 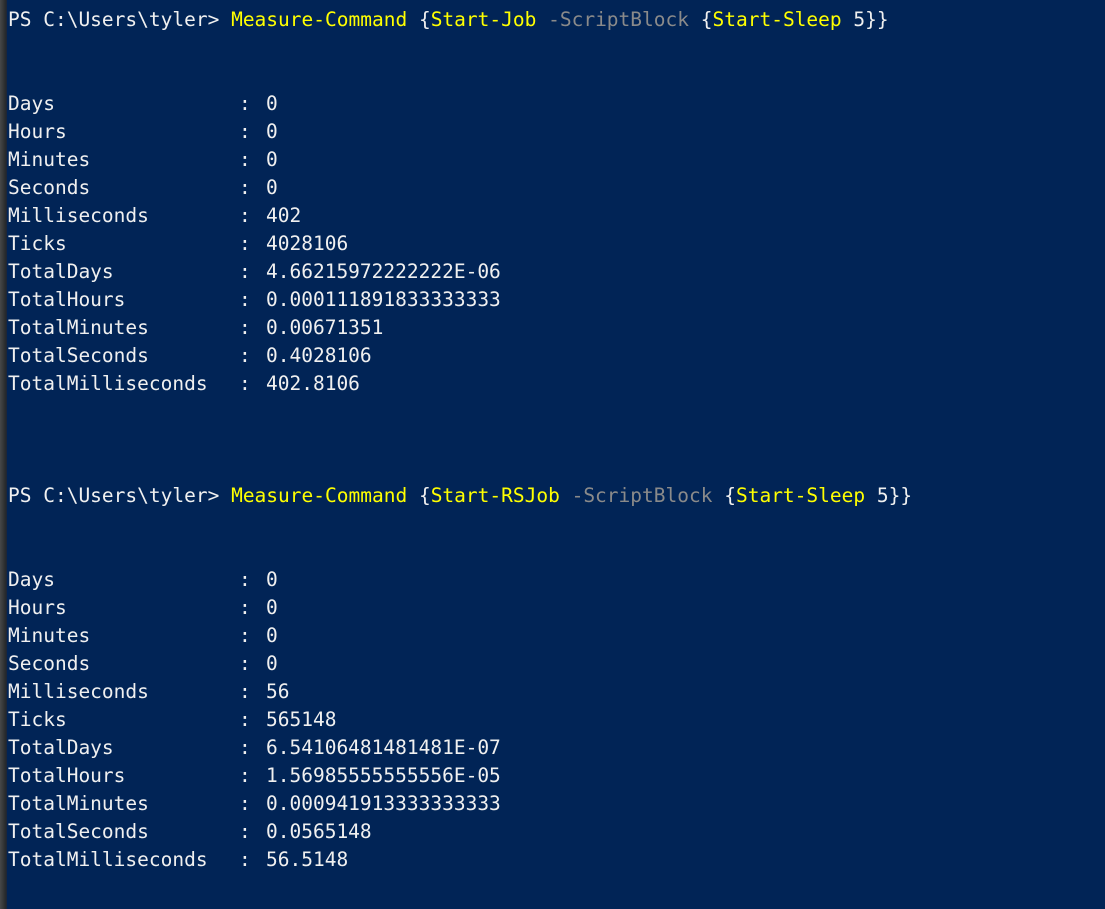 I want to click on property-value: 0.00671351, so click(x=325, y=327).